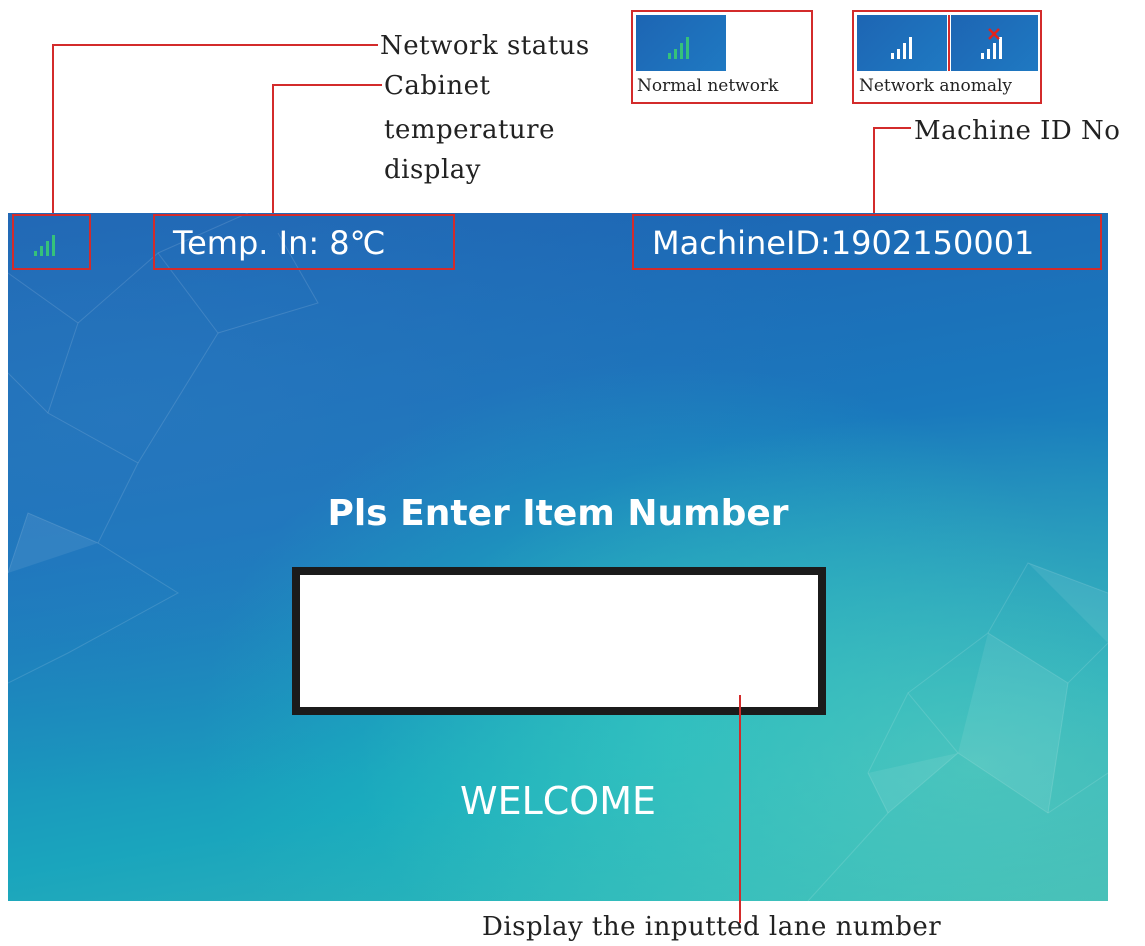 This screenshot has width=1145, height=946. Describe the element at coordinates (892, 128) in the screenshot. I see `leader-line-machine-h` at that location.